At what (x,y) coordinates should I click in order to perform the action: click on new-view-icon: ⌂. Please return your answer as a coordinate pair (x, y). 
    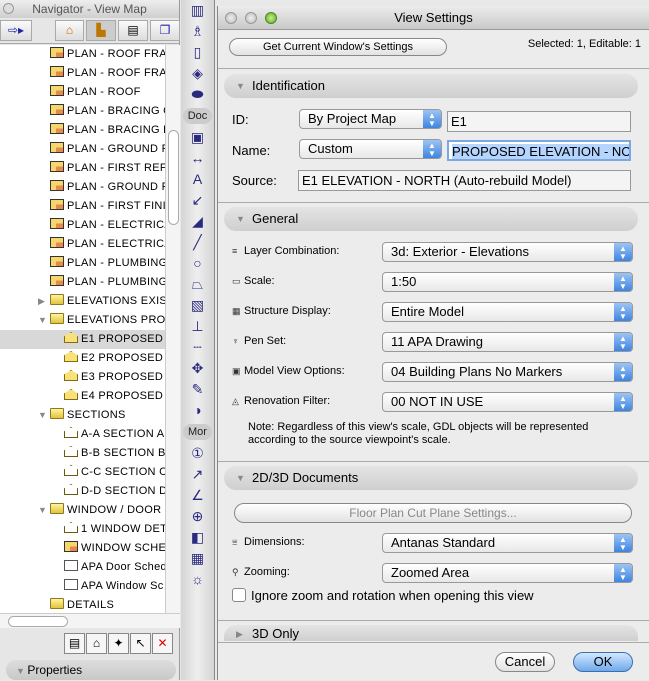
    Looking at the image, I should click on (96, 643).